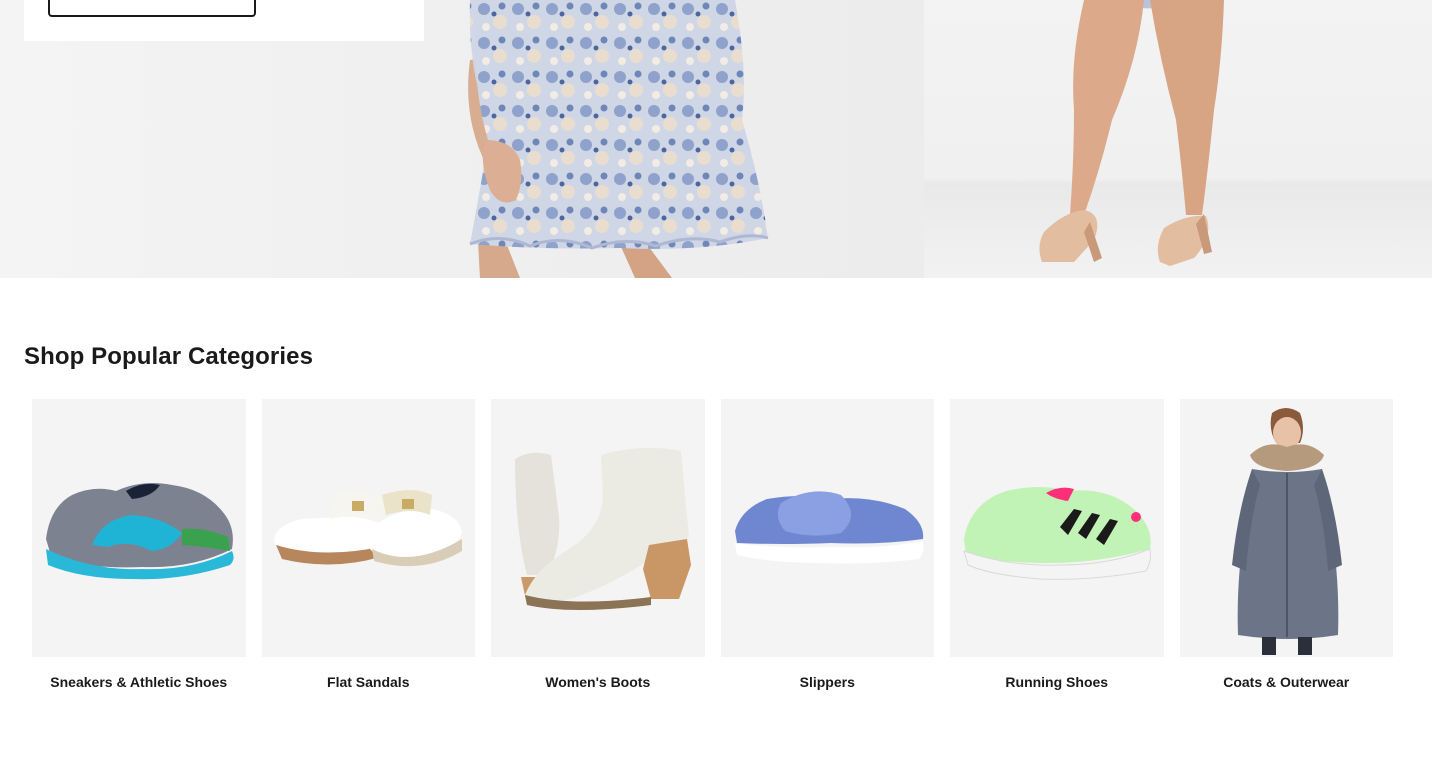  I want to click on slipper-icon, so click(828, 527).